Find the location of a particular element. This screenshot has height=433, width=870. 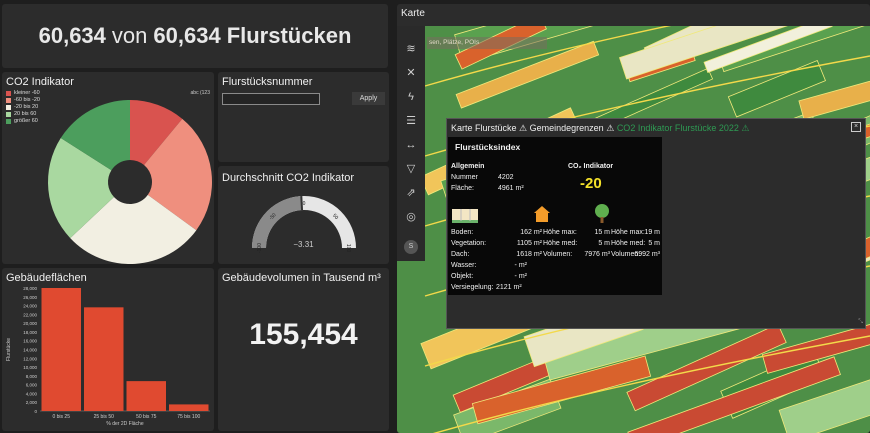

gauge-needle is located at coordinates (302, 203).